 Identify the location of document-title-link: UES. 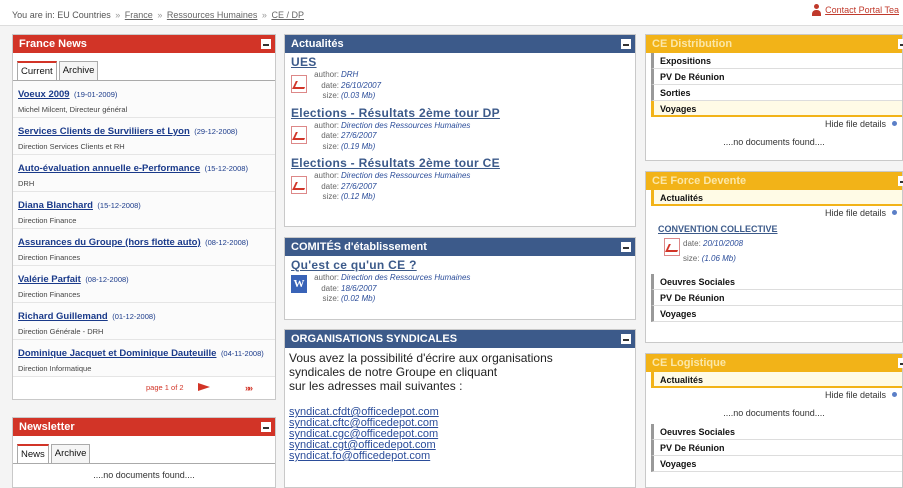
(460, 62).